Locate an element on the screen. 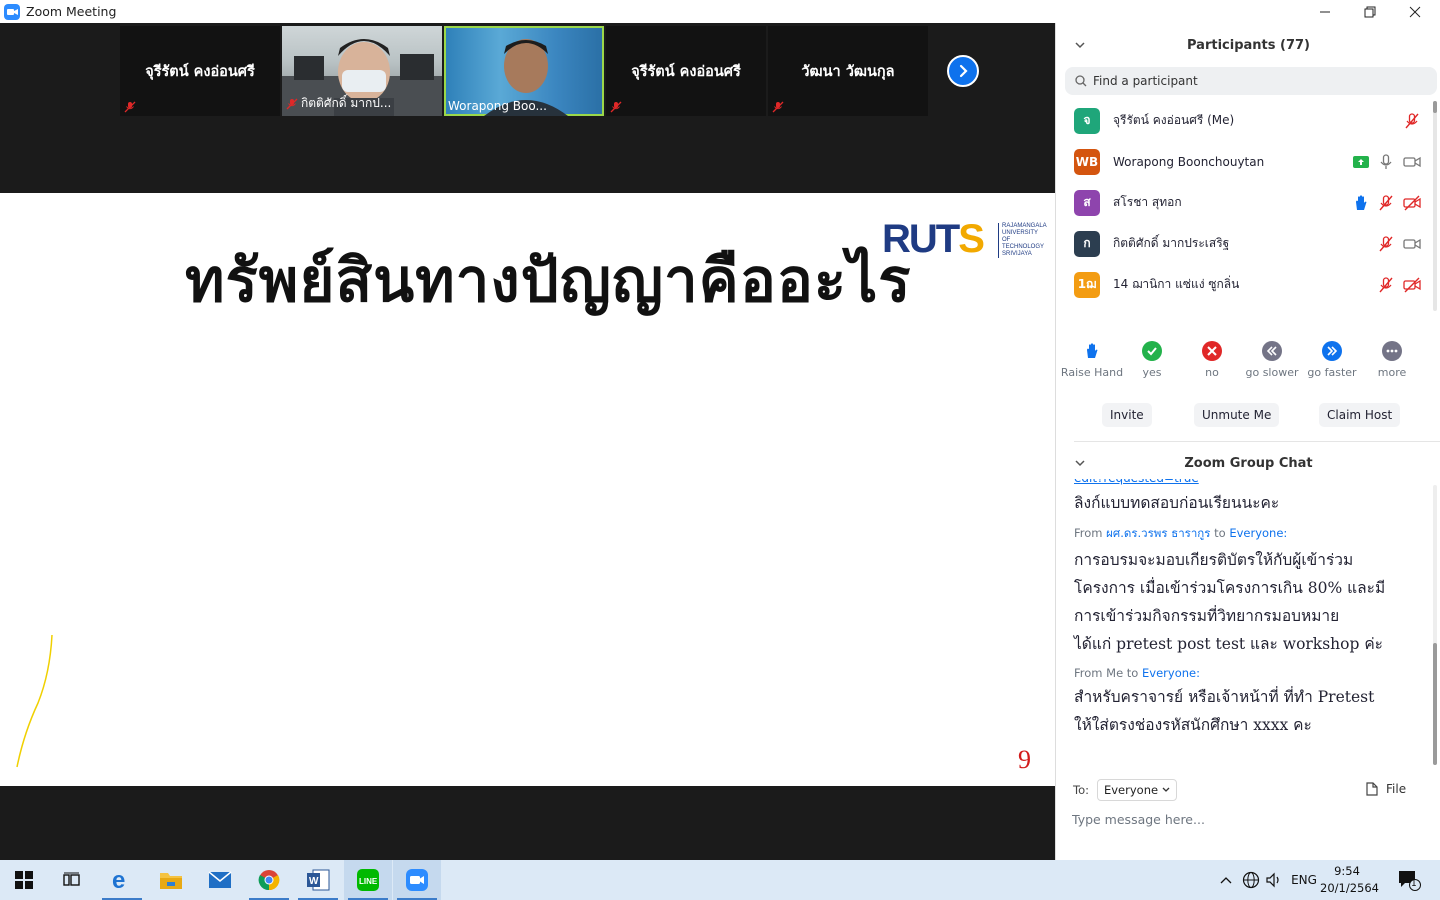 Image resolution: width=1440 pixels, height=900 pixels. zoom-app-icon is located at coordinates (12, 11).